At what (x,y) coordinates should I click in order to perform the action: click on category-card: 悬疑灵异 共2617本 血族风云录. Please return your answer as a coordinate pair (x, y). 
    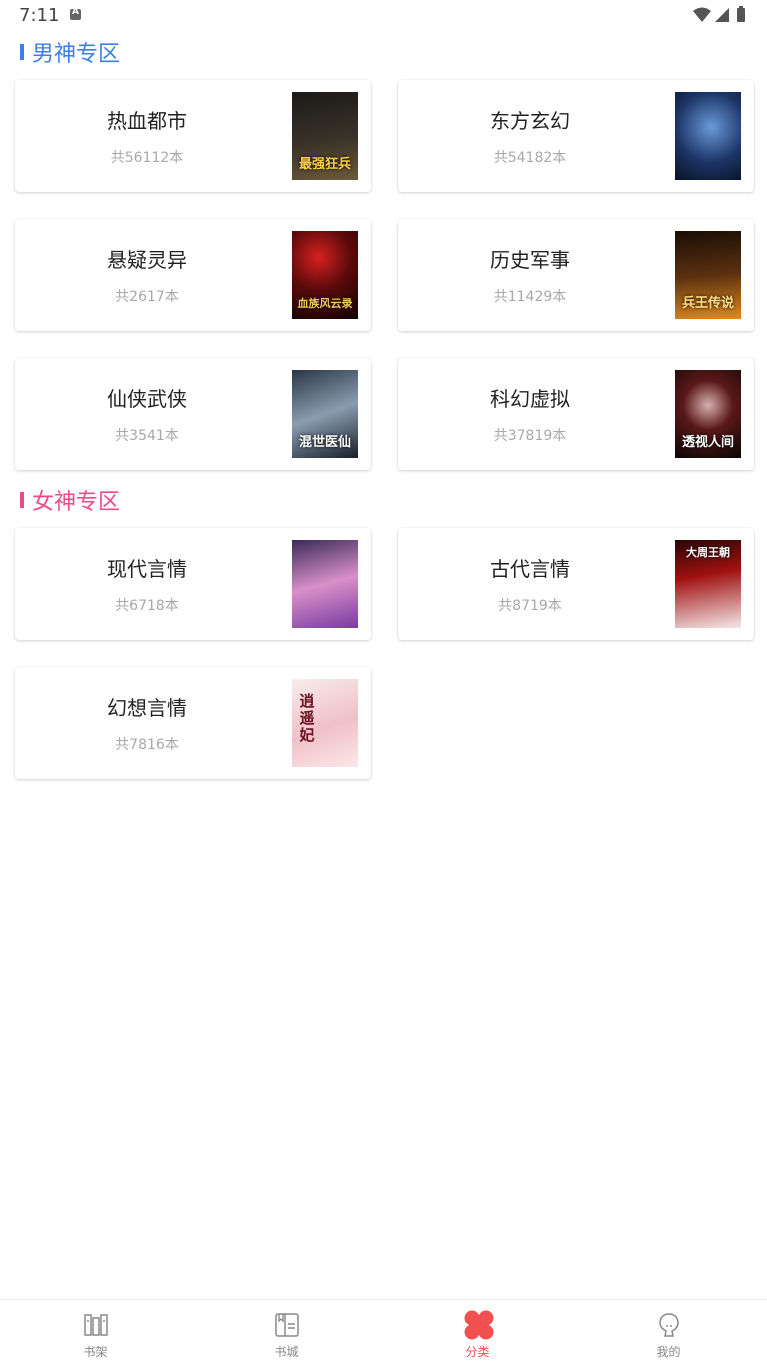
    Looking at the image, I should click on (193, 275).